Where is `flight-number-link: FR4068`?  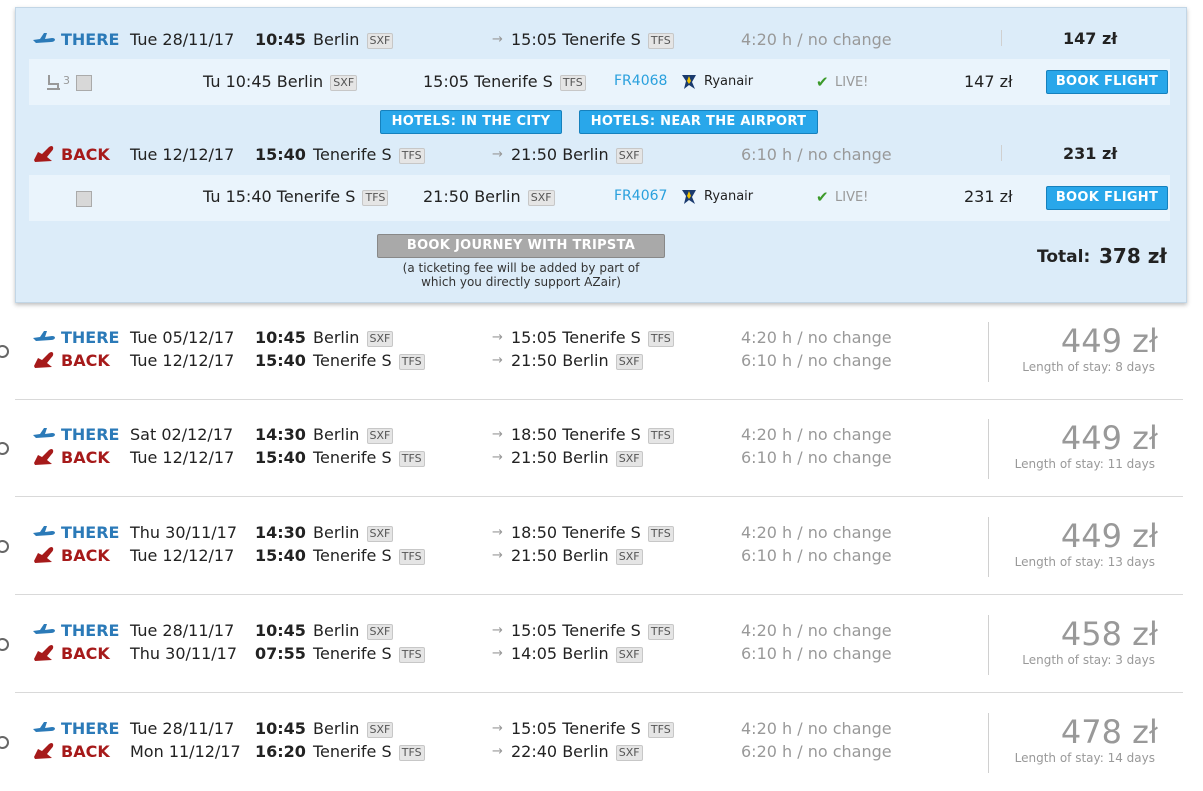
flight-number-link: FR4068 is located at coordinates (640, 81).